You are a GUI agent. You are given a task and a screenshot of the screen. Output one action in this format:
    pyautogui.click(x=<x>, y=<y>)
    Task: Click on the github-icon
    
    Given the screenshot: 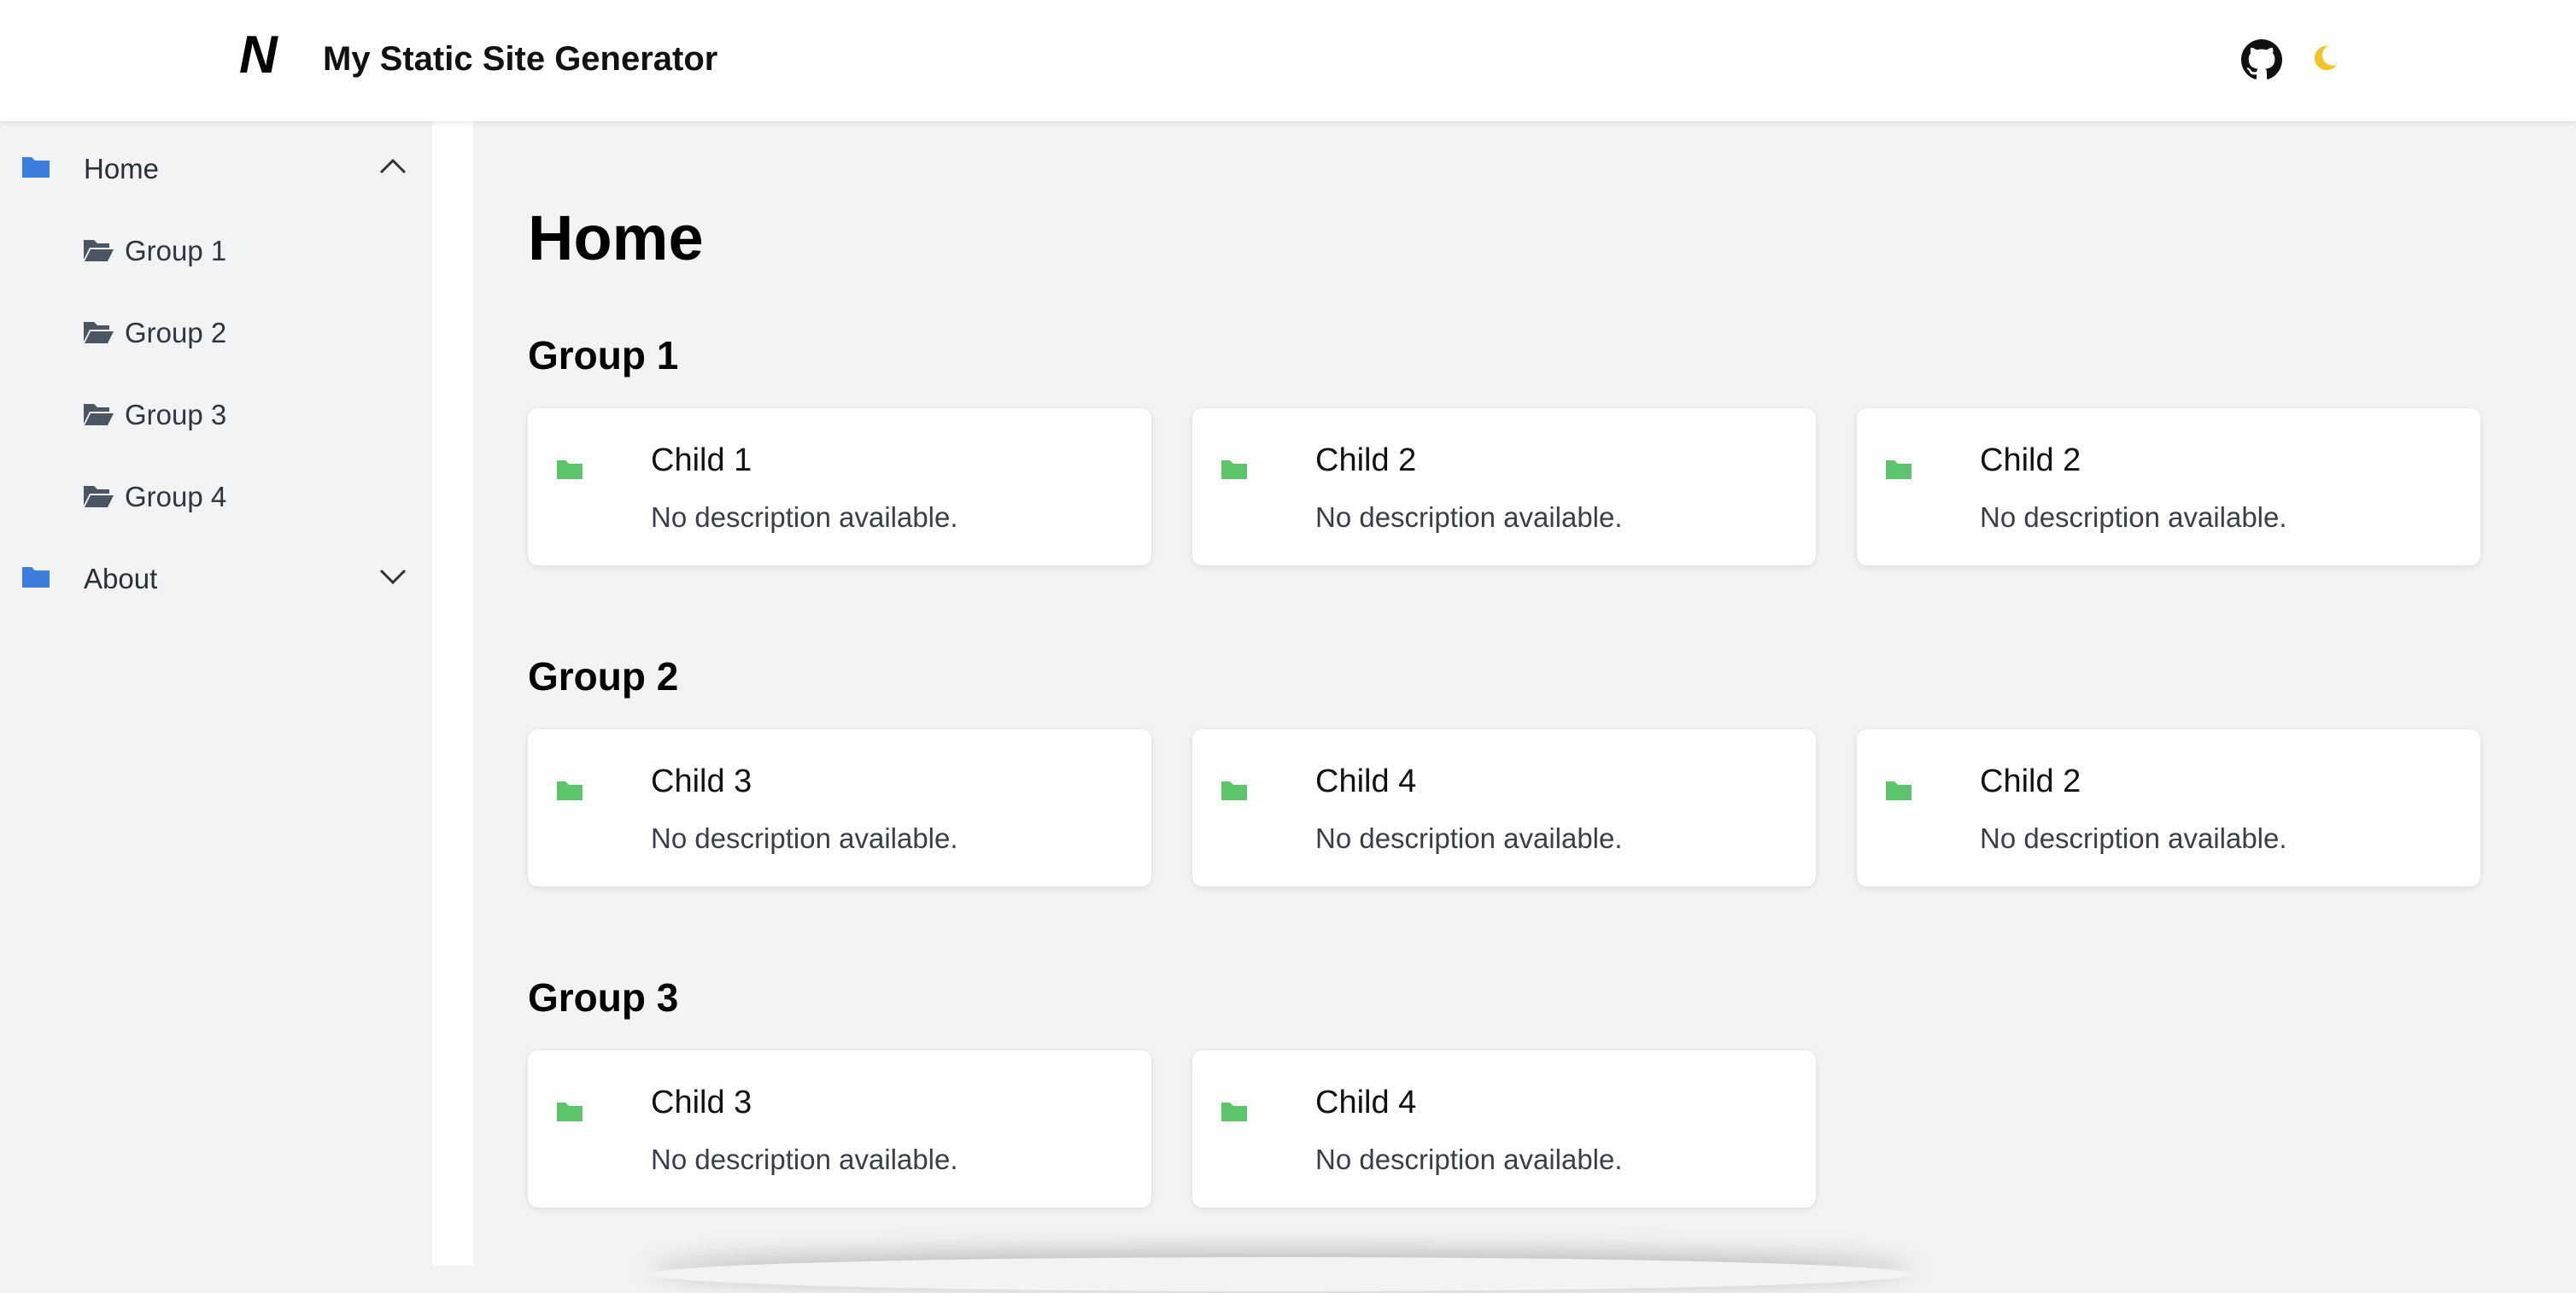 What is the action you would take?
    pyautogui.click(x=2261, y=59)
    